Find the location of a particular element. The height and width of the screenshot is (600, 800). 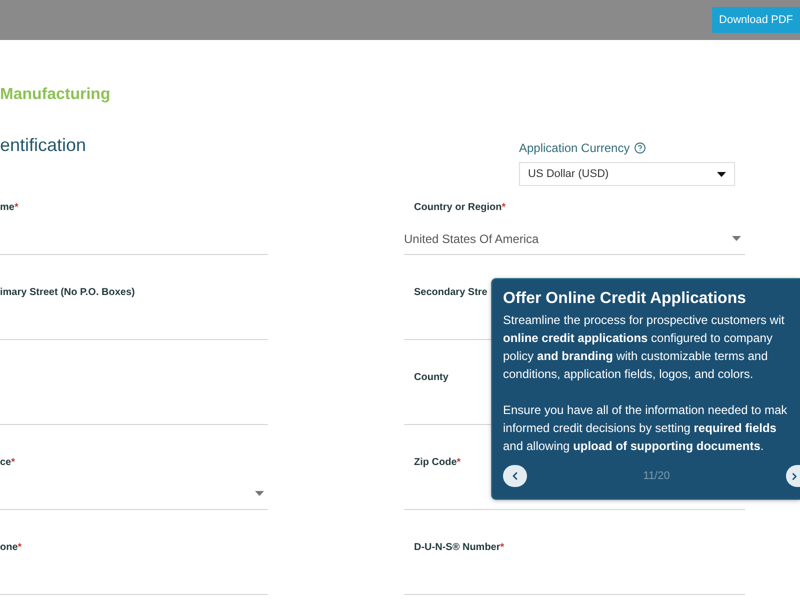

field-label: imary Street (No P.O. Boxes) is located at coordinates (67, 293).